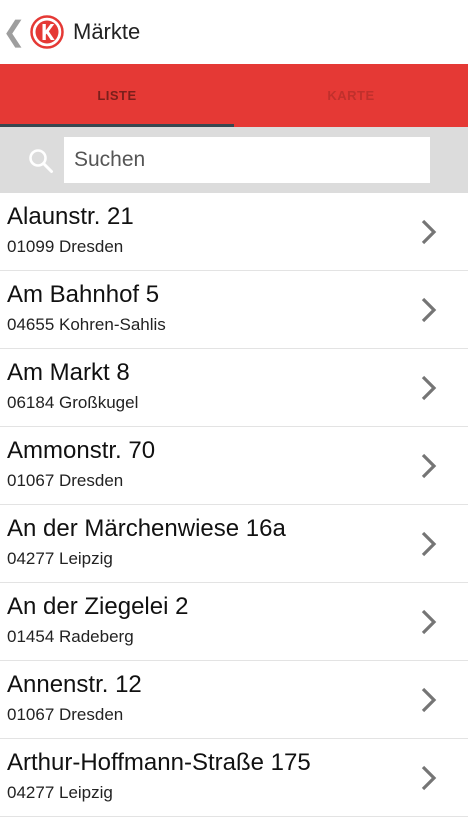 This screenshot has height=817, width=468. Describe the element at coordinates (247, 160) in the screenshot. I see `search-input` at that location.